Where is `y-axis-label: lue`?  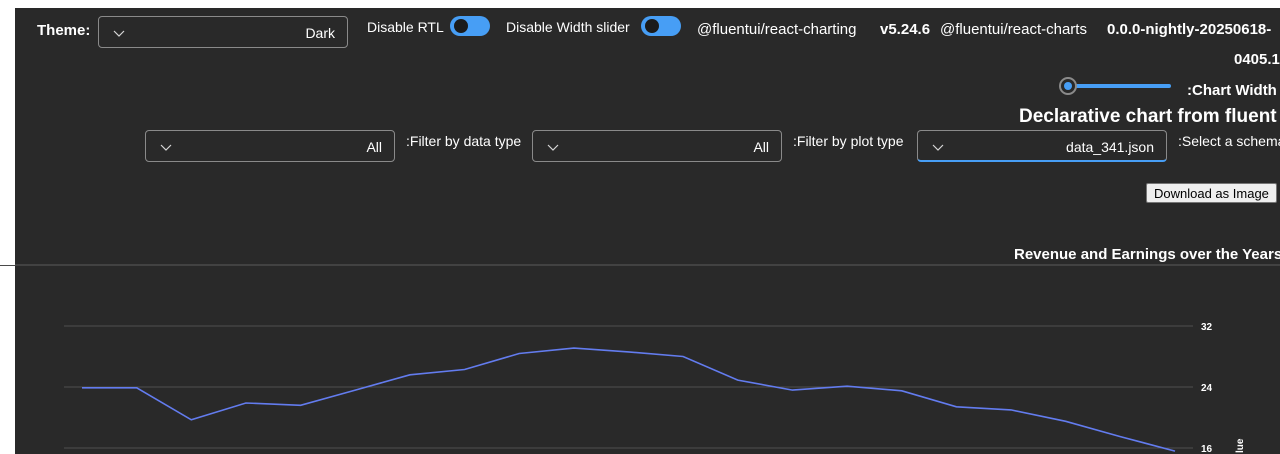 y-axis-label: lue is located at coordinates (1240, 445).